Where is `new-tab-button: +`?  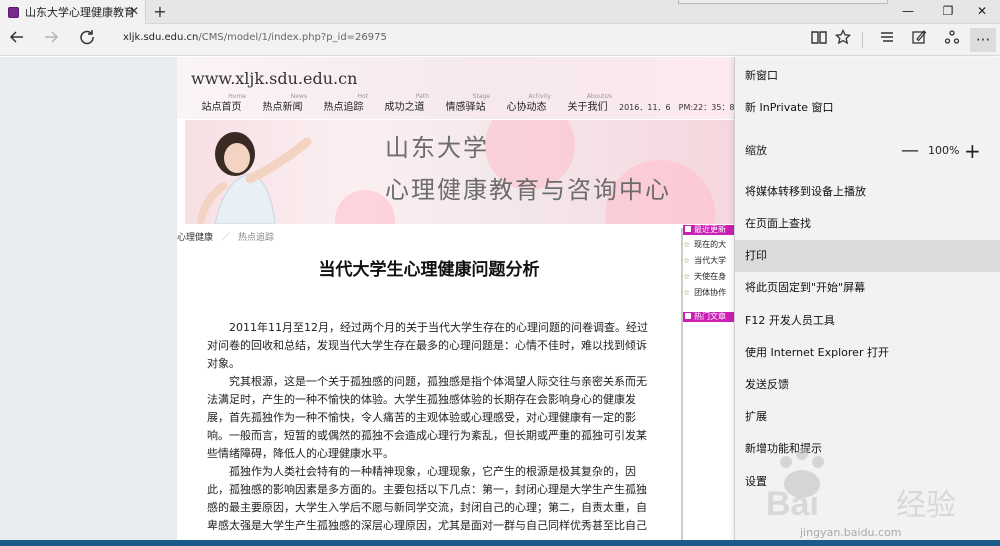 new-tab-button: + is located at coordinates (160, 12).